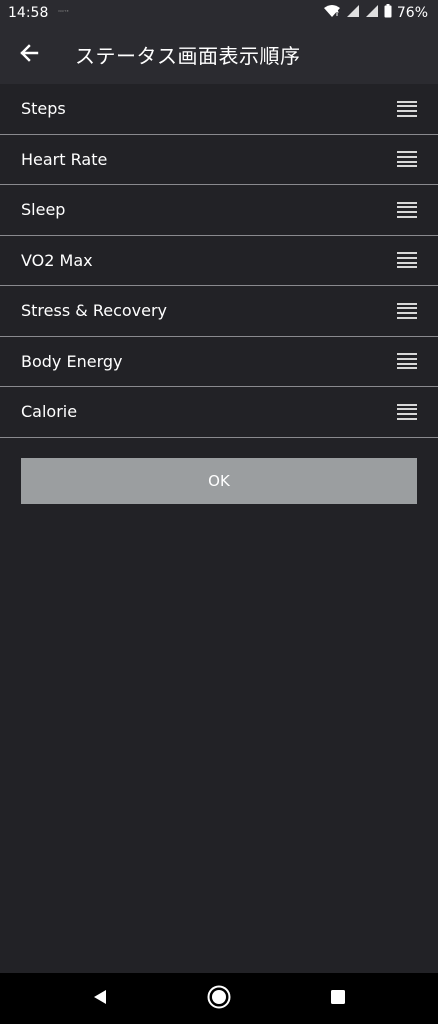  I want to click on list-item-steps: Steps, so click(219, 109).